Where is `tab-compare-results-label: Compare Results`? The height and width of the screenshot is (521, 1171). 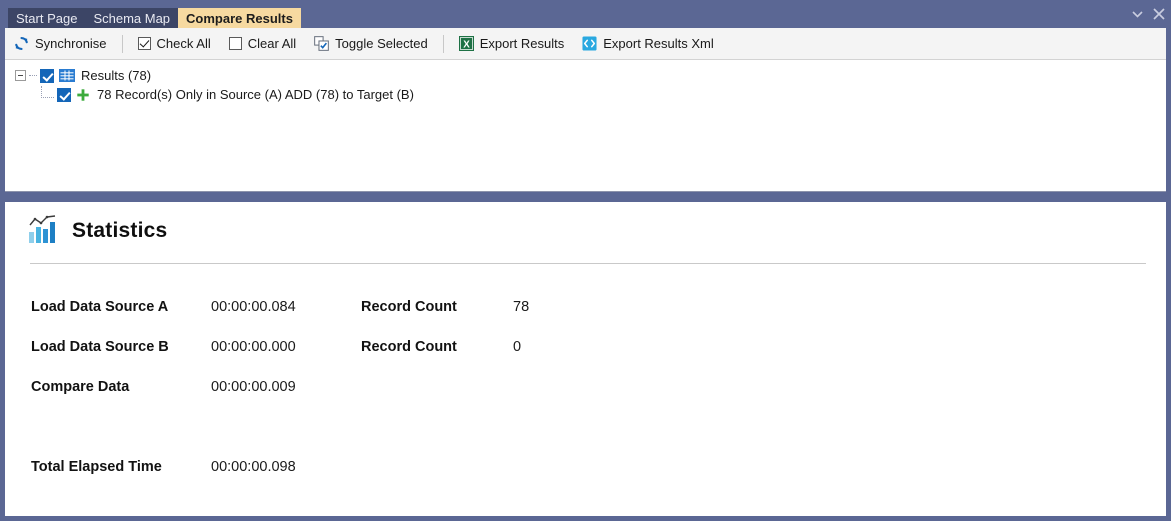 tab-compare-results-label: Compare Results is located at coordinates (239, 18).